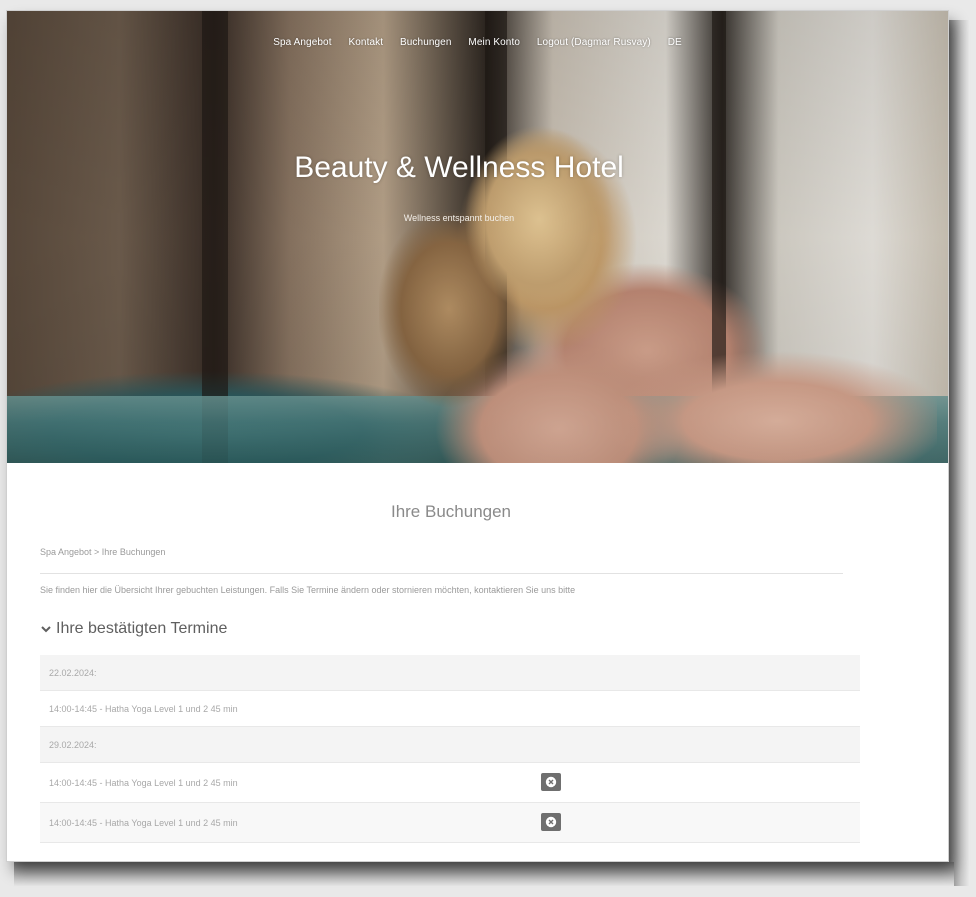 The width and height of the screenshot is (976, 897). What do you see at coordinates (451, 511) in the screenshot?
I see `page-title: Ihre Buchungen` at bounding box center [451, 511].